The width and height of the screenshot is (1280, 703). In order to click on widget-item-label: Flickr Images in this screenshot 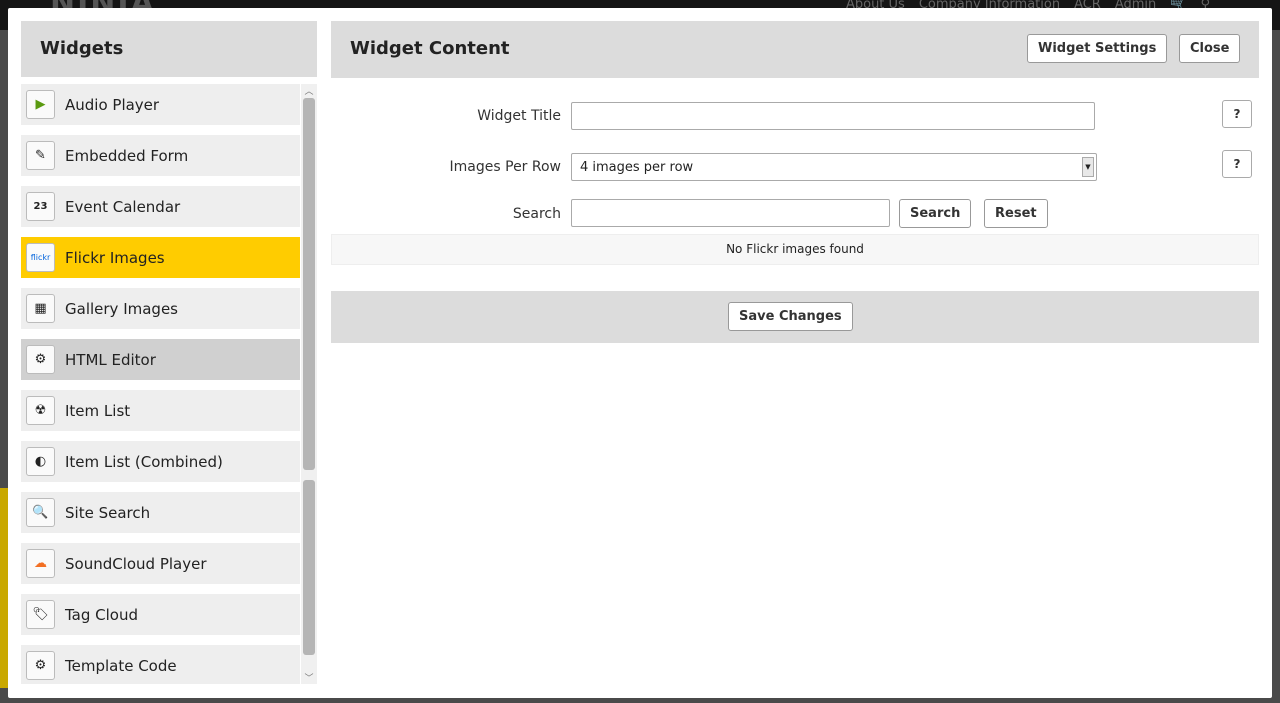, I will do `click(115, 257)`.